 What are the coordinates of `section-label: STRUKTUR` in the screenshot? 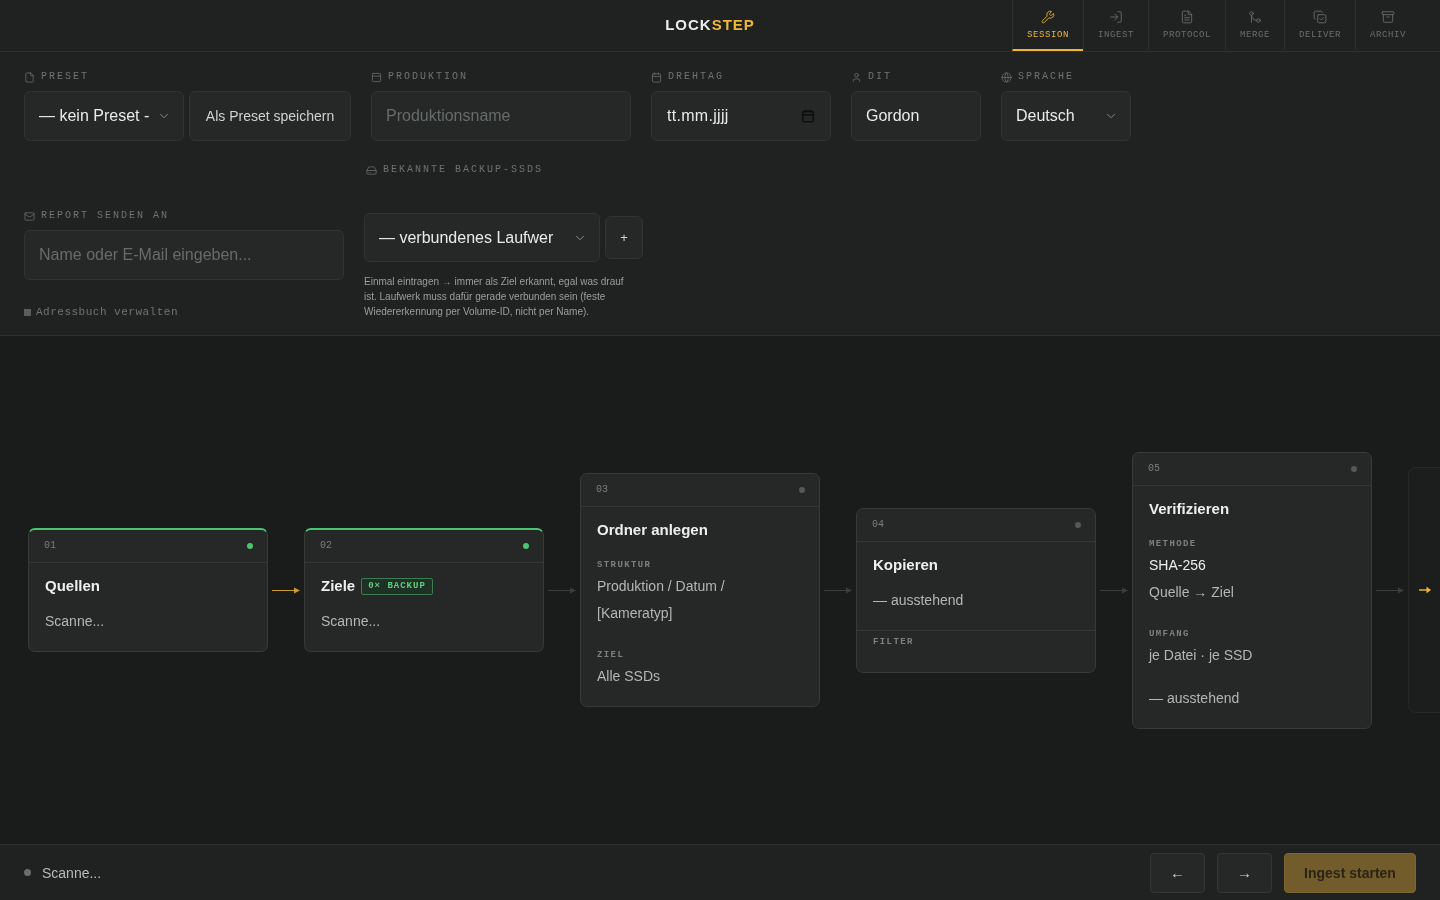 It's located at (625, 565).